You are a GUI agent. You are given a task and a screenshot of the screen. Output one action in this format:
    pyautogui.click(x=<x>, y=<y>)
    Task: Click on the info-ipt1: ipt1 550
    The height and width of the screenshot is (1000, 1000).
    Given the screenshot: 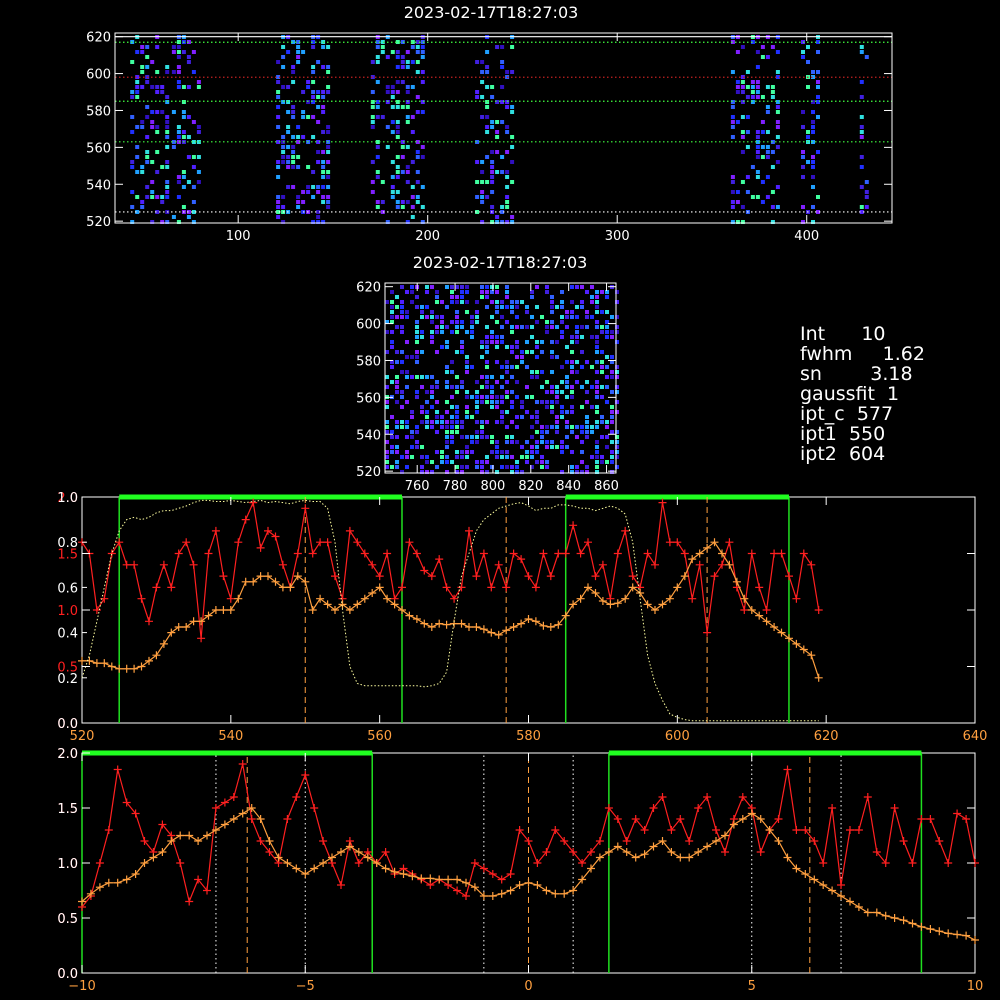 What is the action you would take?
    pyautogui.click(x=842, y=434)
    